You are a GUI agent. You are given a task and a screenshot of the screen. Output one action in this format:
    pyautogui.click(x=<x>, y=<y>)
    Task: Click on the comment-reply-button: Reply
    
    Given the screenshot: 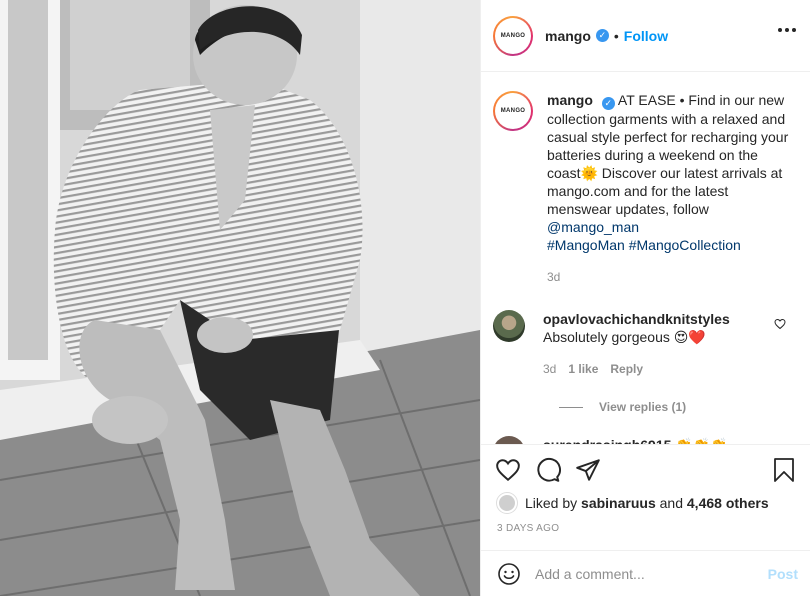 What is the action you would take?
    pyautogui.click(x=626, y=369)
    